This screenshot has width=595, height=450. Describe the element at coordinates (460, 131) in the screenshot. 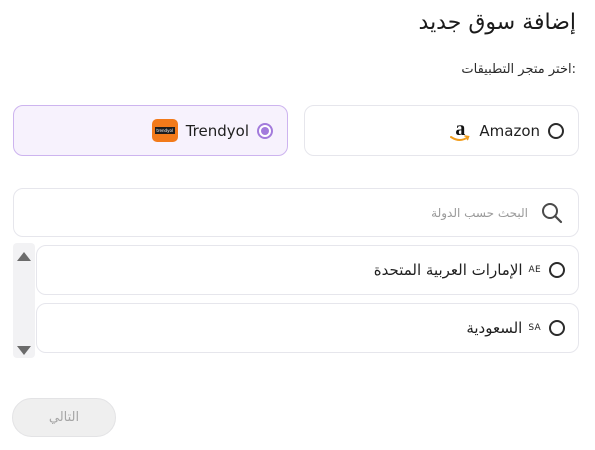

I see `amazon-logo-icon: a` at that location.